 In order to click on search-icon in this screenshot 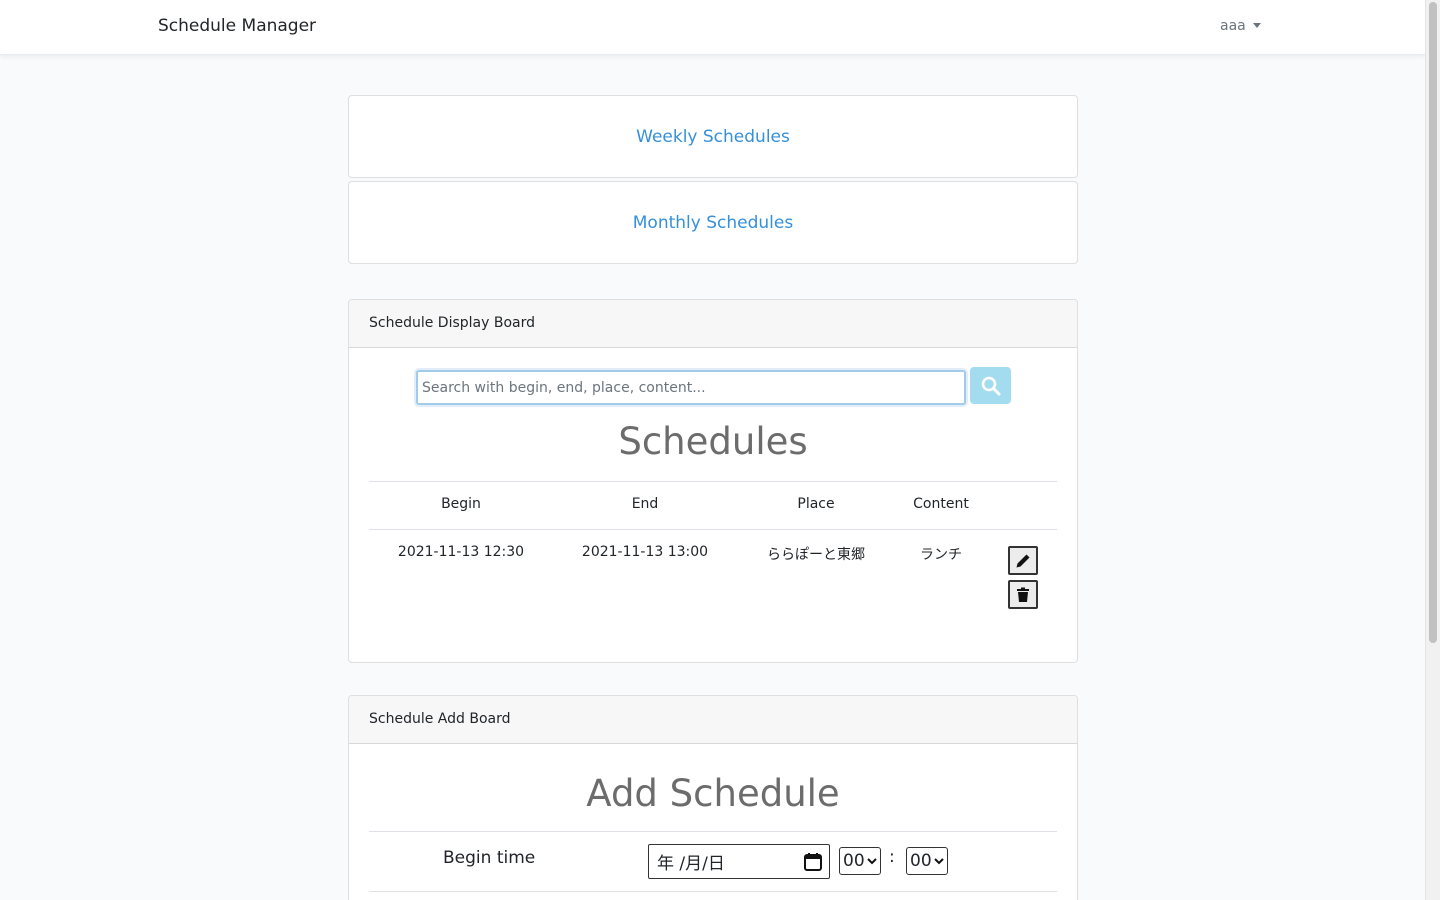, I will do `click(990, 385)`.